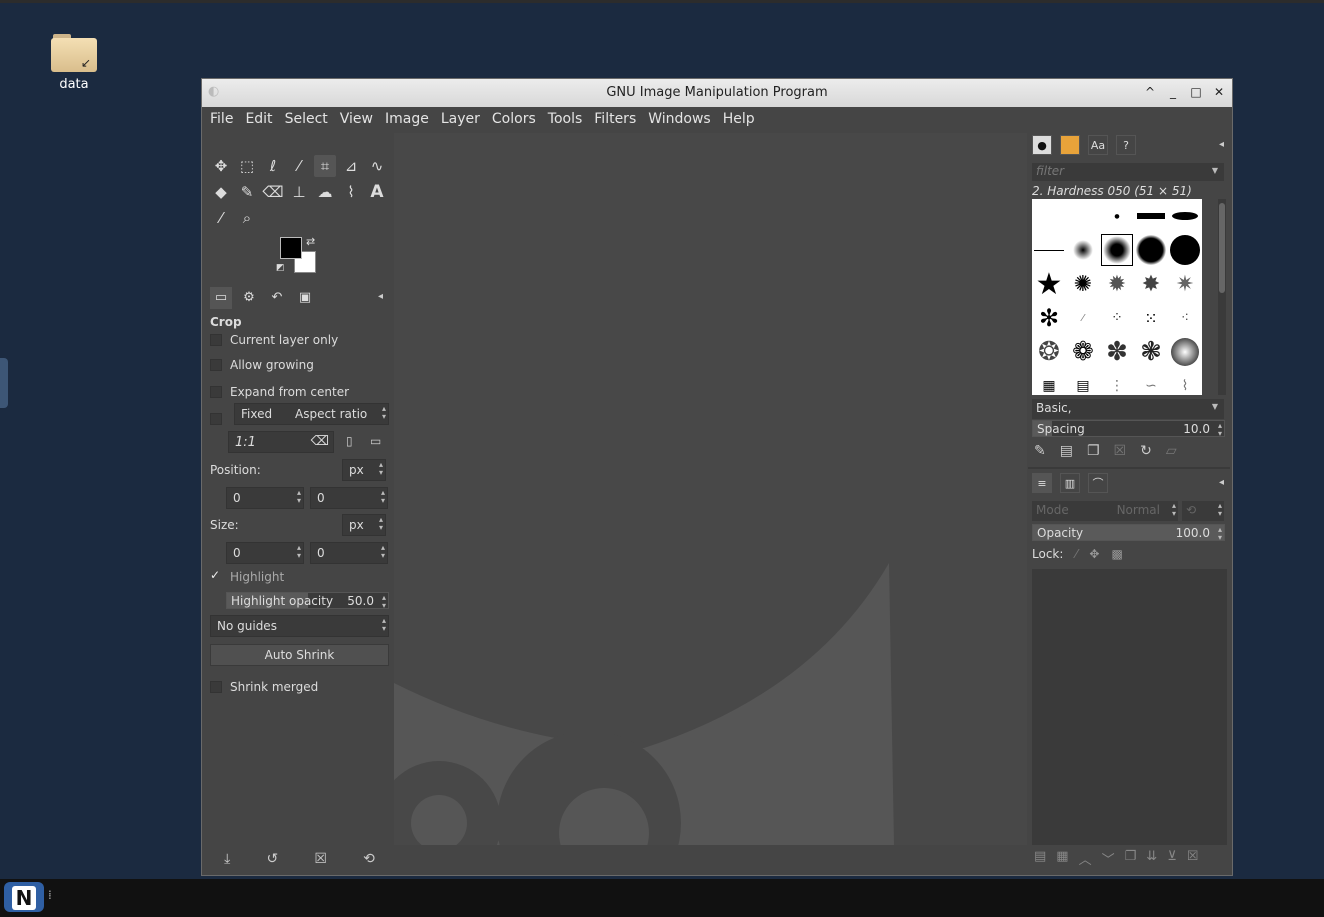 This screenshot has width=1324, height=917. I want to click on open-brush-as-image-icon: ▱, so click(1171, 451).